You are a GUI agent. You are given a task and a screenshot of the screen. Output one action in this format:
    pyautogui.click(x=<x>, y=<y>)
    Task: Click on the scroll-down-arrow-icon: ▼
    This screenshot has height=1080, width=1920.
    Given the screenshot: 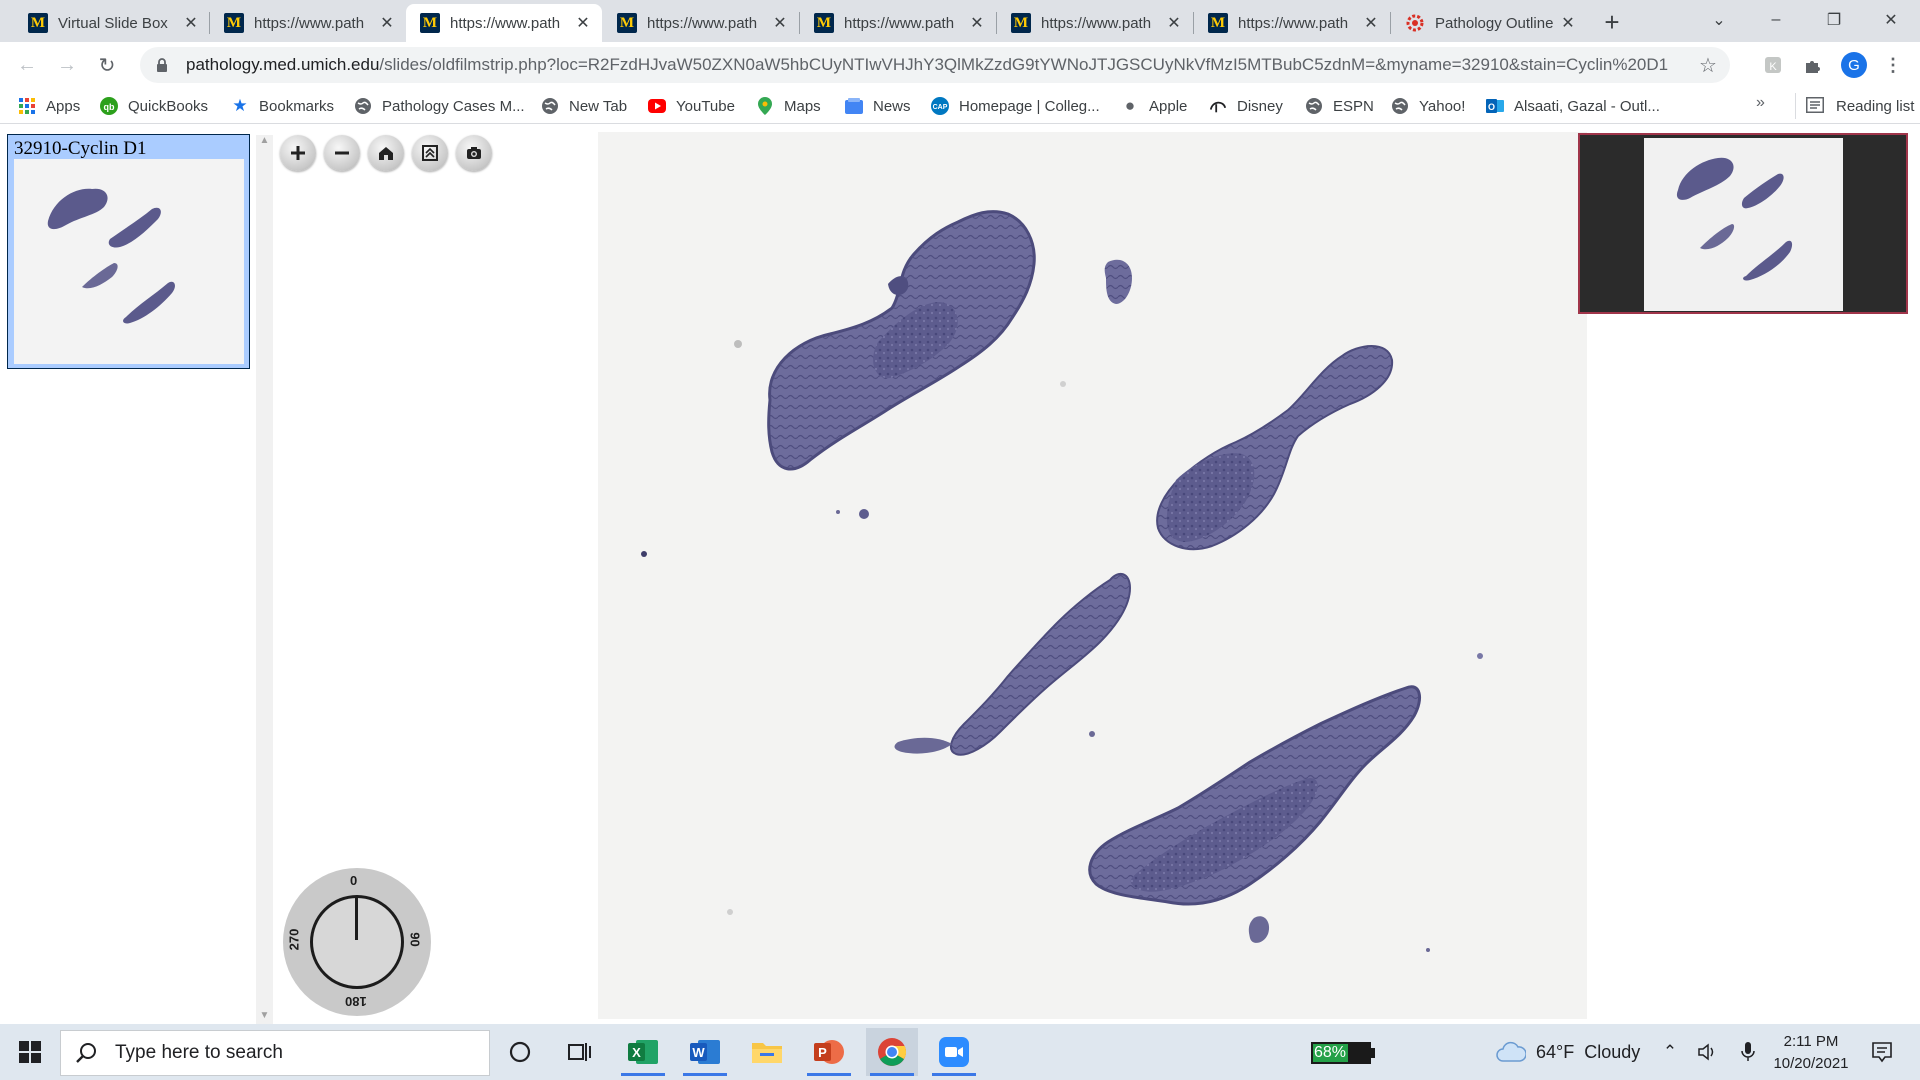 What is the action you would take?
    pyautogui.click(x=264, y=1017)
    